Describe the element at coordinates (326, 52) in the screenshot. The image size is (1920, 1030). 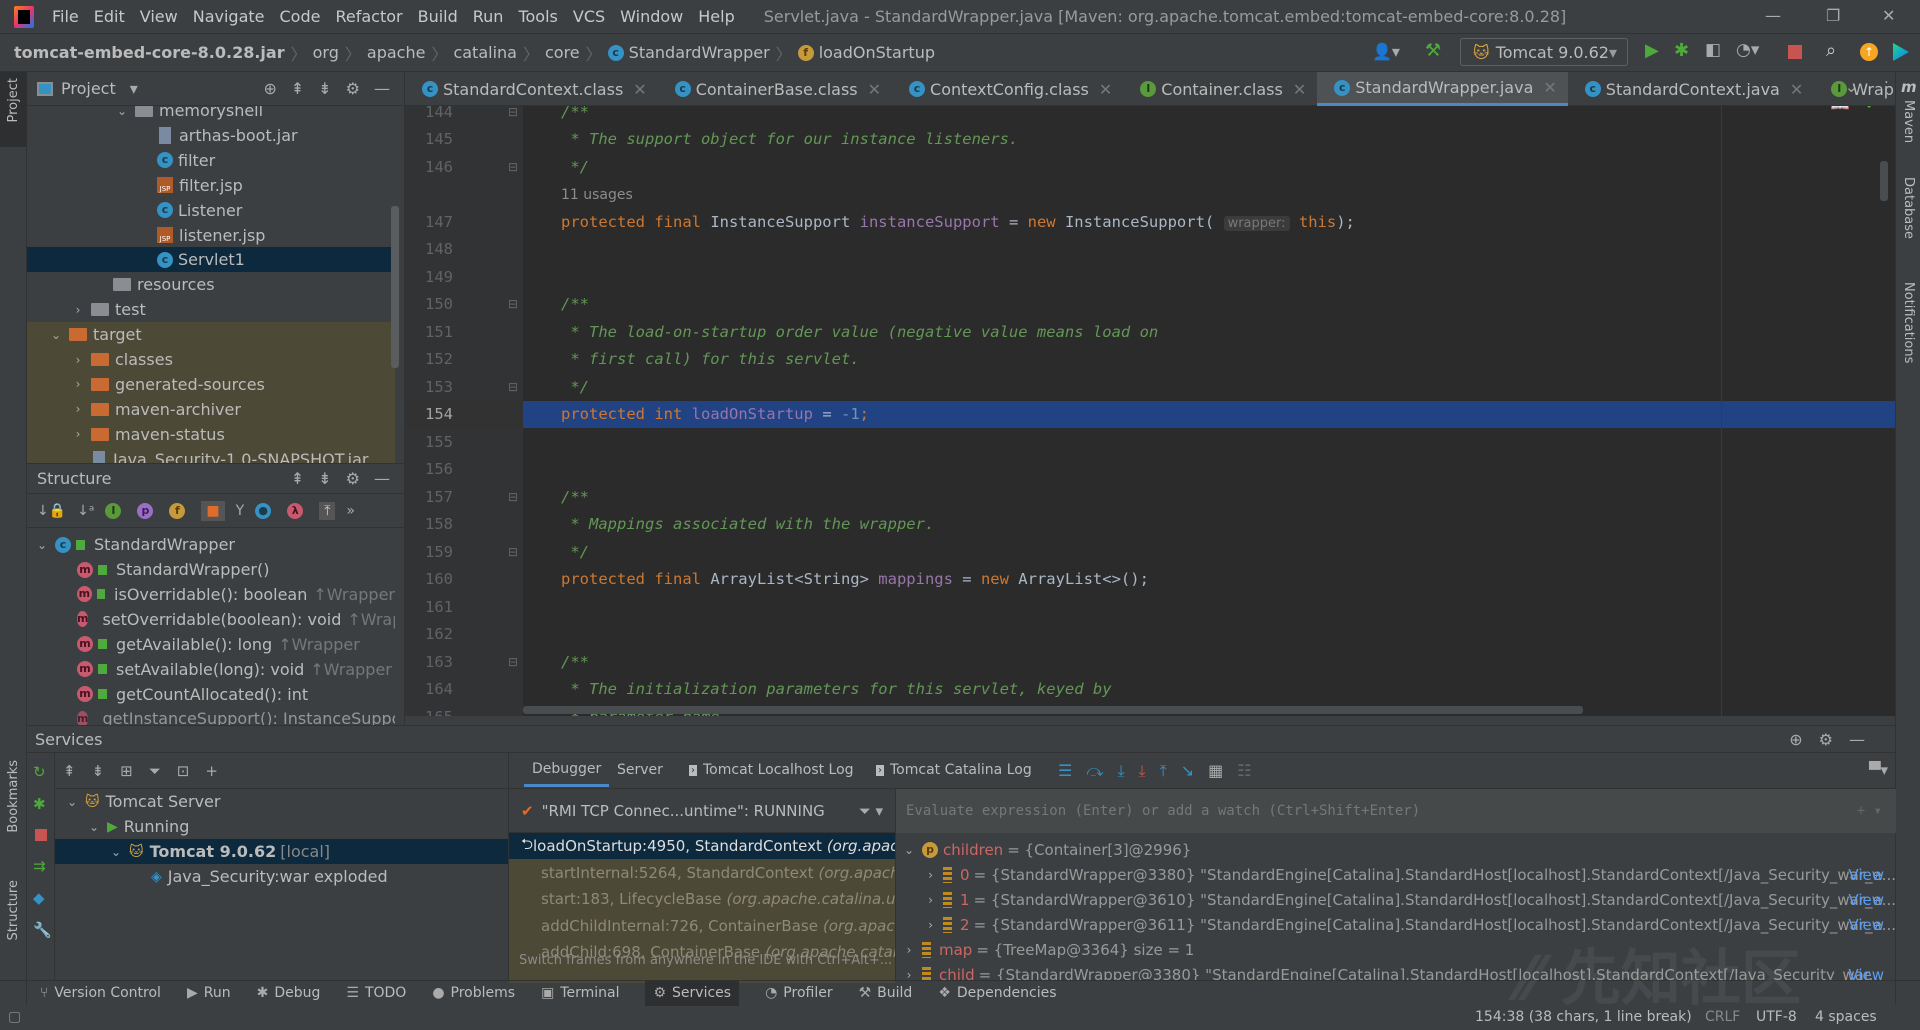
I see `breadcrumb-org: org` at that location.